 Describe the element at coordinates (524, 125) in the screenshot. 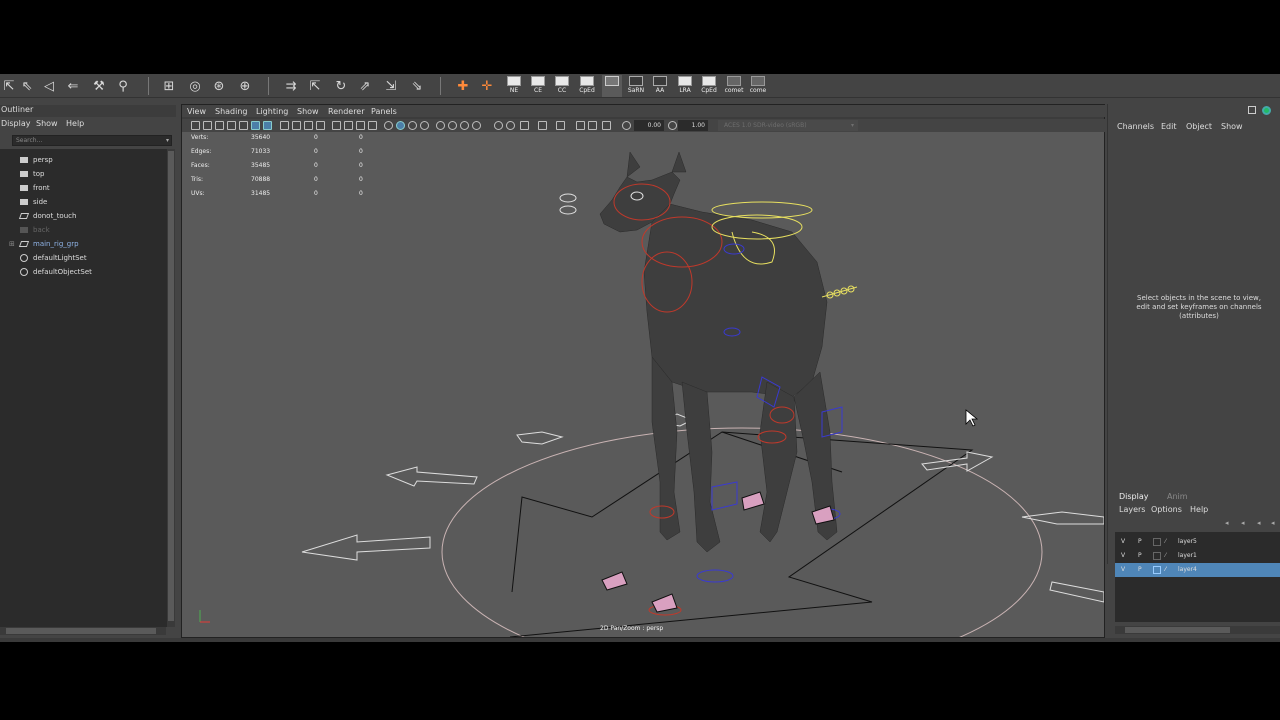

I see `depth-of-field-icon` at that location.